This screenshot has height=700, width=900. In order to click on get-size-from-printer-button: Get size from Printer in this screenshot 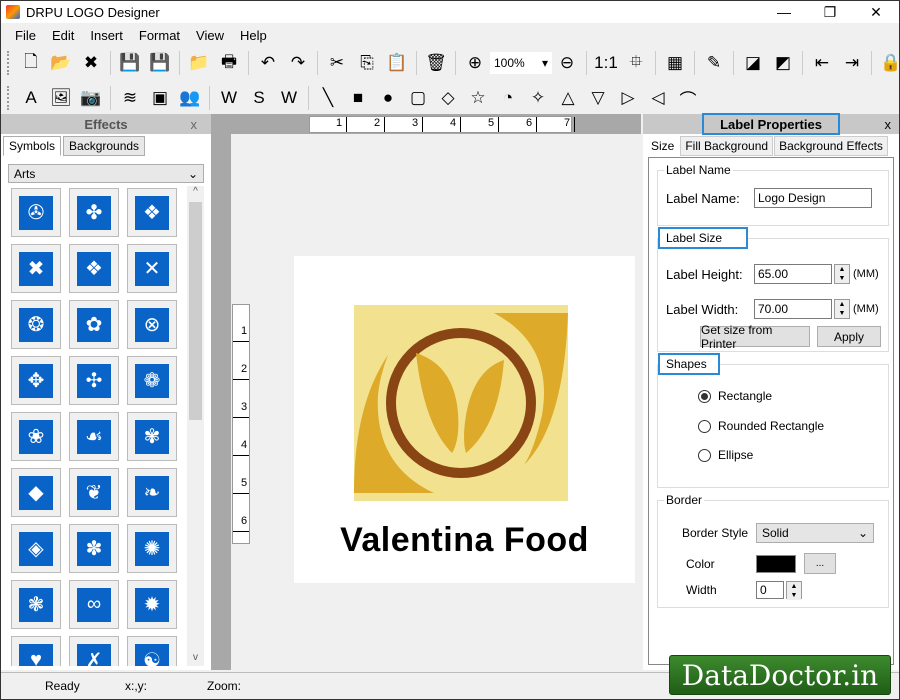, I will do `click(755, 337)`.